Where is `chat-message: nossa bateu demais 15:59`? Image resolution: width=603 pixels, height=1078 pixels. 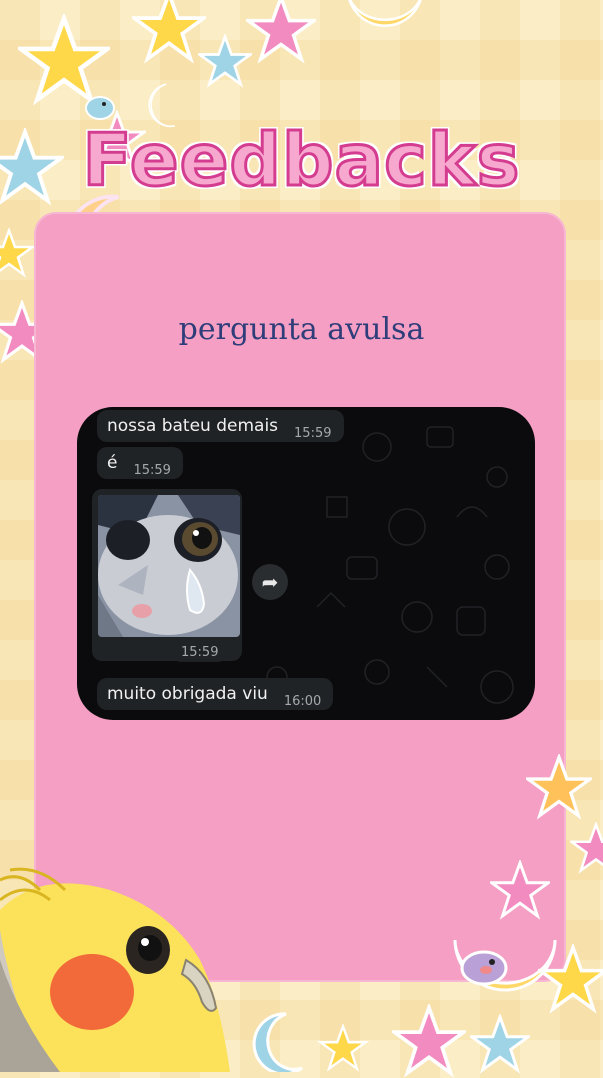
chat-message: nossa bateu demais 15:59 is located at coordinates (220, 426).